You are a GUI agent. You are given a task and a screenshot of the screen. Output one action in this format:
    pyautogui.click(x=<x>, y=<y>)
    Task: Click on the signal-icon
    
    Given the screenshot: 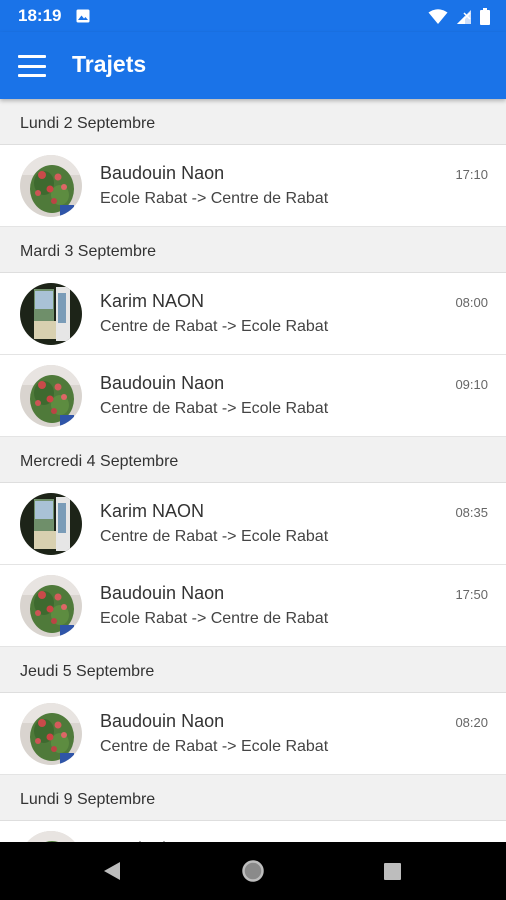 What is the action you would take?
    pyautogui.click(x=464, y=19)
    